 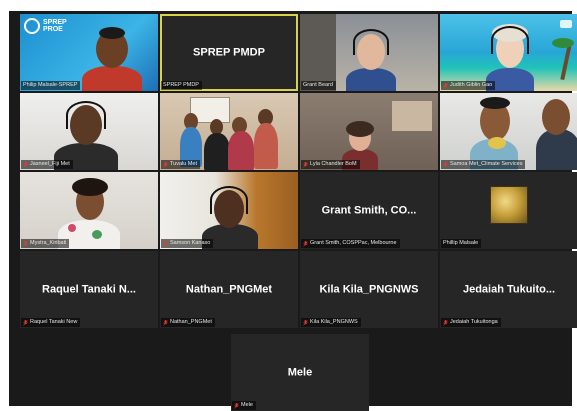 I want to click on participant-tile: Nathan_PNGMet Nathan_PNGMet, so click(x=229, y=289).